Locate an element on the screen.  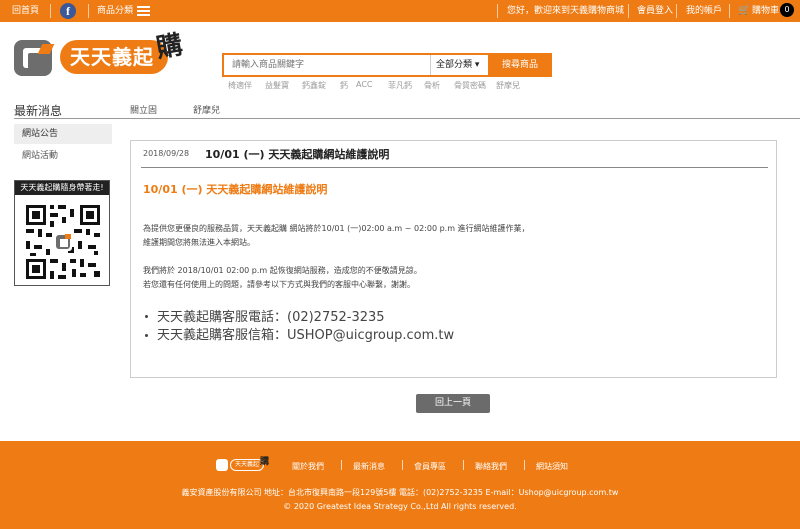
search-input is located at coordinates (327, 65).